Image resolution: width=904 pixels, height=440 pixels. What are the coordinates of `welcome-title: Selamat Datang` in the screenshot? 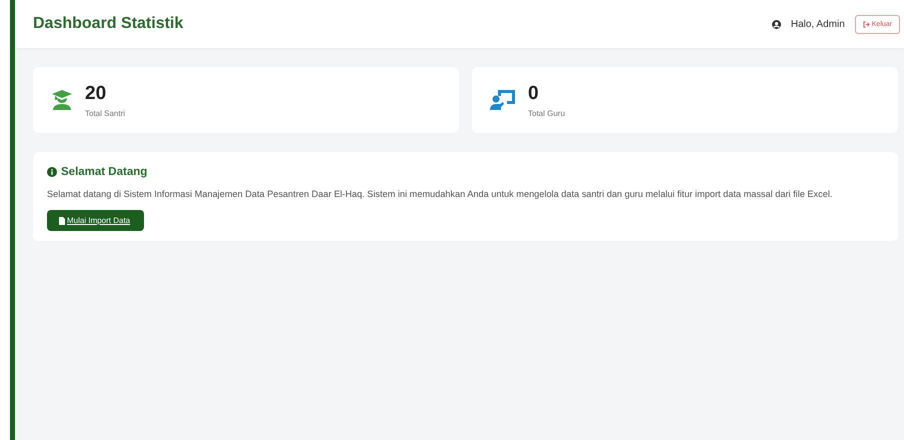 It's located at (104, 172).